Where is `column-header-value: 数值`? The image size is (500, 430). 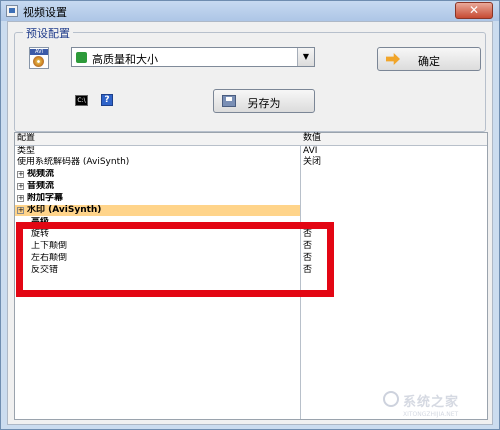 column-header-value: 数值 is located at coordinates (393, 138).